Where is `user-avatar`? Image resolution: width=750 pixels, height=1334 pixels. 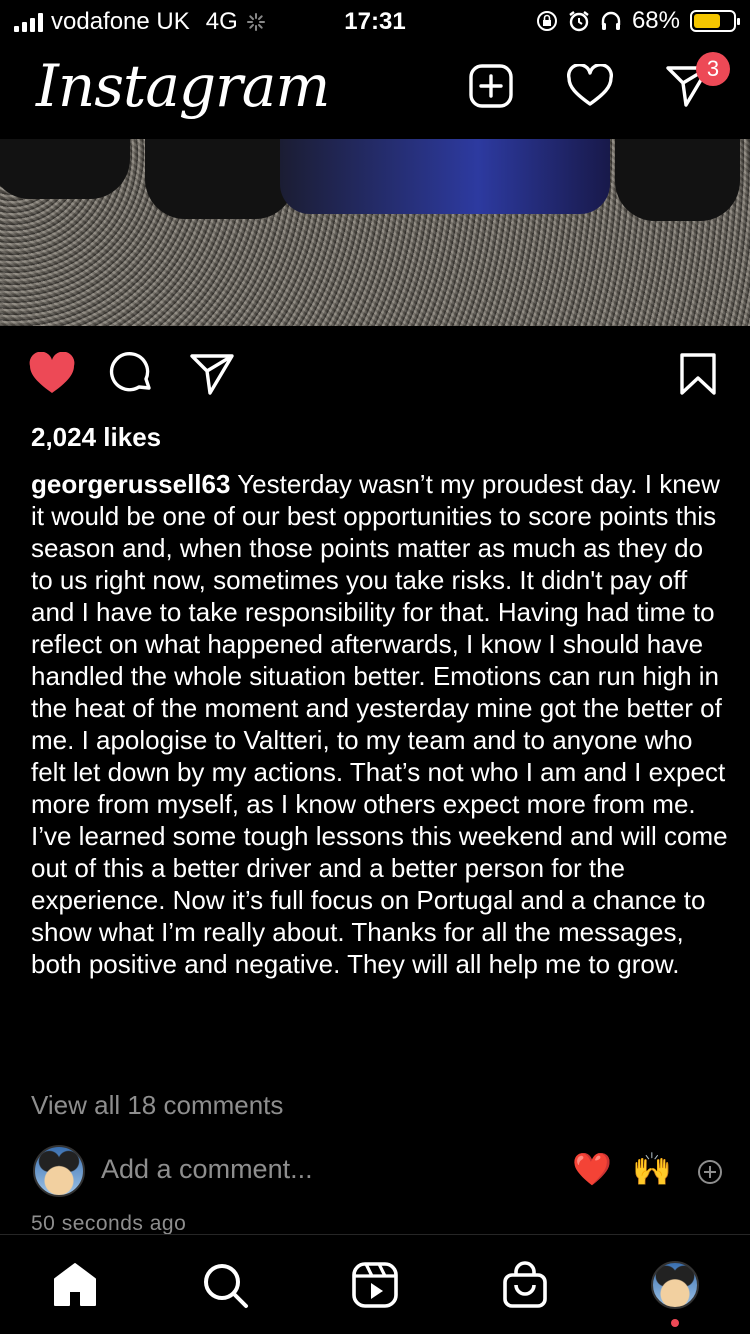
user-avatar is located at coordinates (59, 1171).